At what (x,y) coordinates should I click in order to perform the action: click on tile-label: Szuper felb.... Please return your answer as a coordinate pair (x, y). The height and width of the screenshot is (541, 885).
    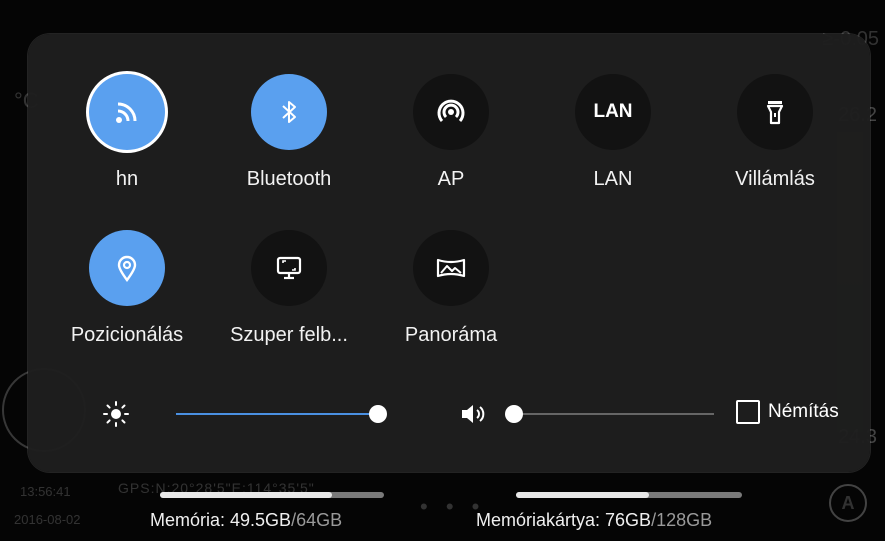
    Looking at the image, I should click on (289, 335).